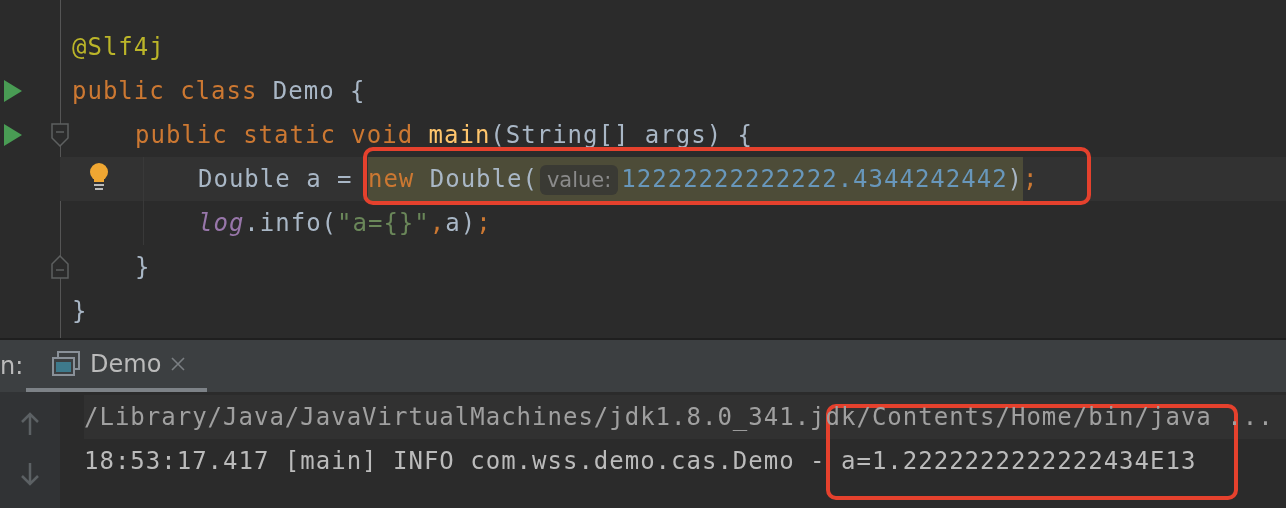  I want to click on code-token: Double a =, so click(276, 179).